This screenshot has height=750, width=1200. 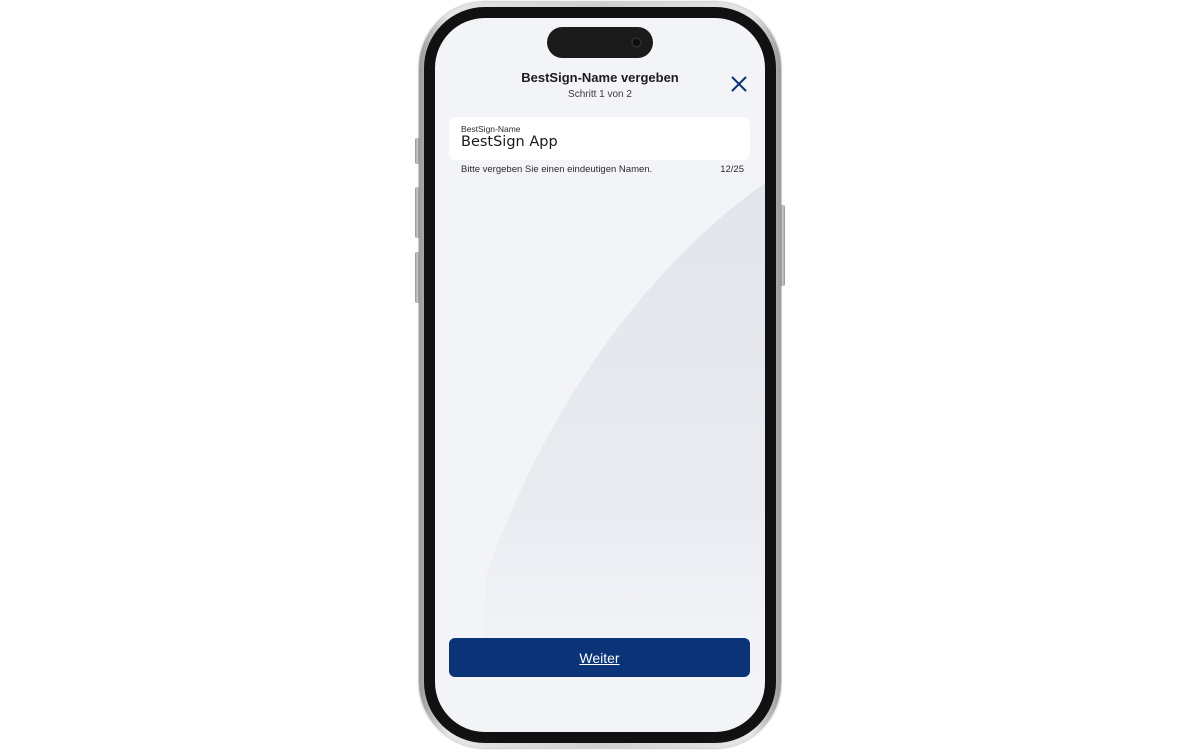 I want to click on page-title: BestSign-Name vergeben, so click(x=600, y=77).